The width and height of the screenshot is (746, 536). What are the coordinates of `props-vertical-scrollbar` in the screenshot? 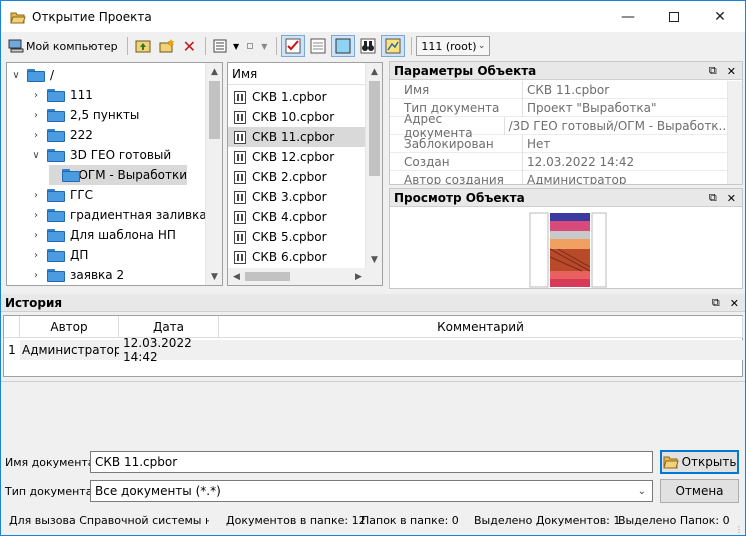 It's located at (734, 132).